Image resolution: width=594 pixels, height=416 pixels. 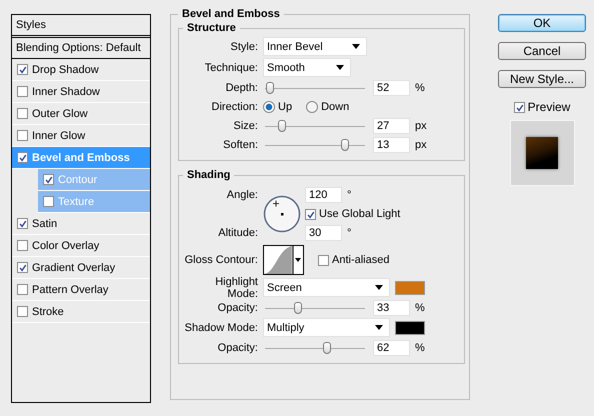 I want to click on number-field: 33, so click(x=391, y=308).